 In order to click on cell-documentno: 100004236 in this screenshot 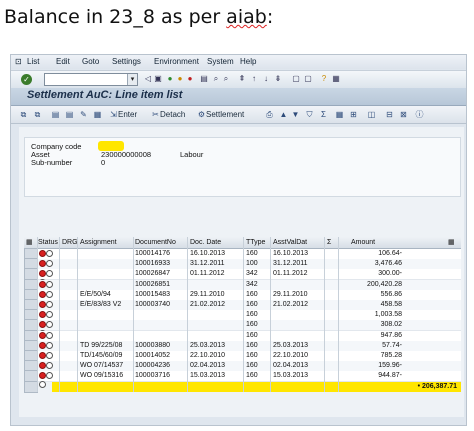, I will do `click(153, 366)`.